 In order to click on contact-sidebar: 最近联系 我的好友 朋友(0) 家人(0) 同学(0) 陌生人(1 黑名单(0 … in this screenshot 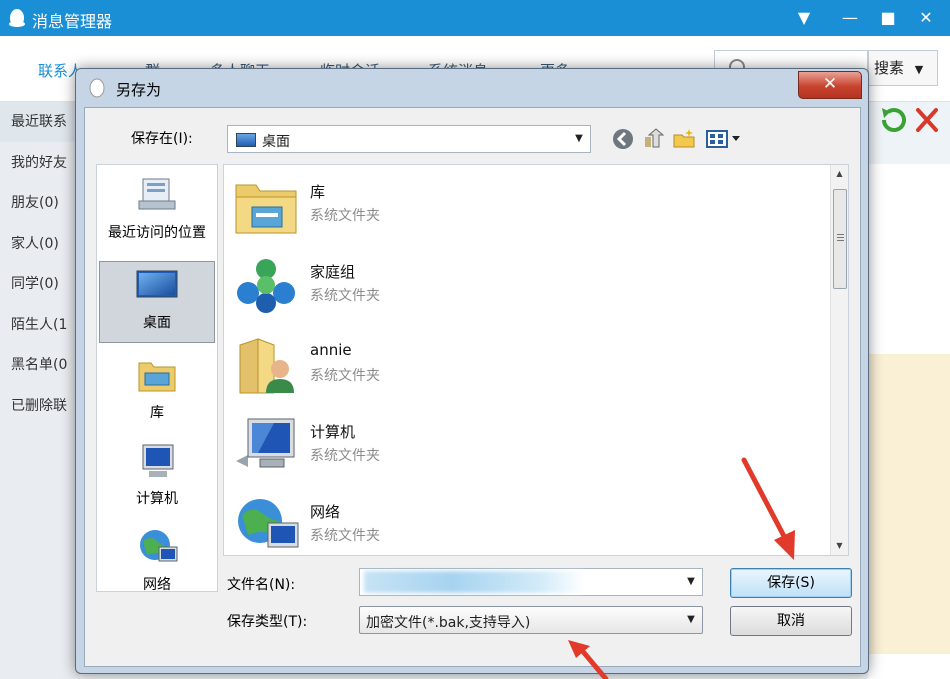, I will do `click(40, 390)`.